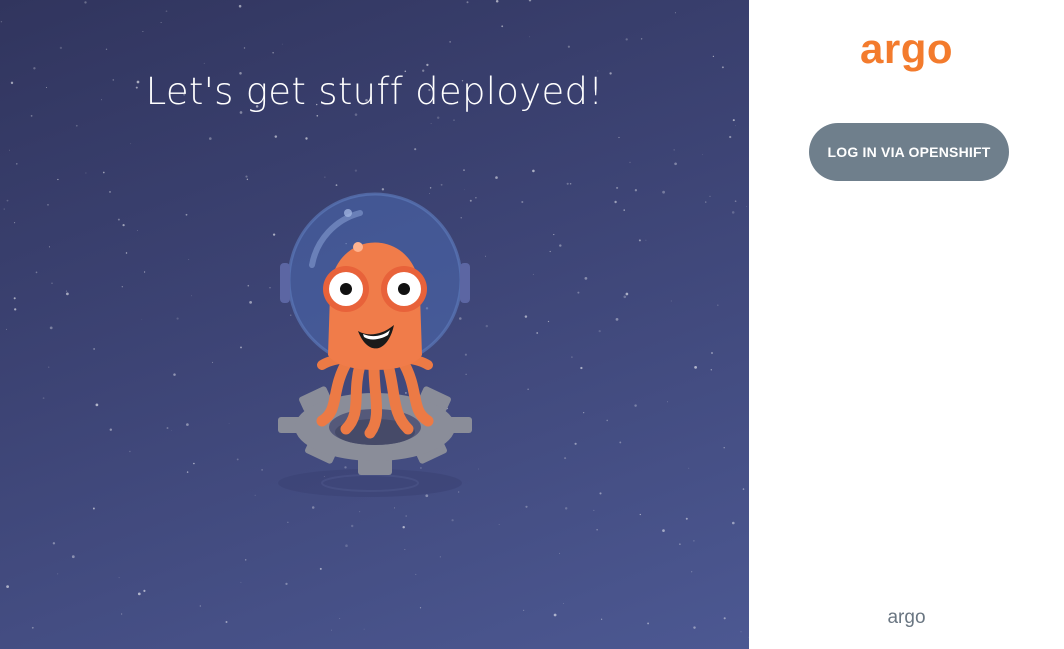 The width and height of the screenshot is (1064, 649). What do you see at coordinates (909, 152) in the screenshot?
I see `login-via-openshift-button: LOG IN VIA OPENSHIFT` at bounding box center [909, 152].